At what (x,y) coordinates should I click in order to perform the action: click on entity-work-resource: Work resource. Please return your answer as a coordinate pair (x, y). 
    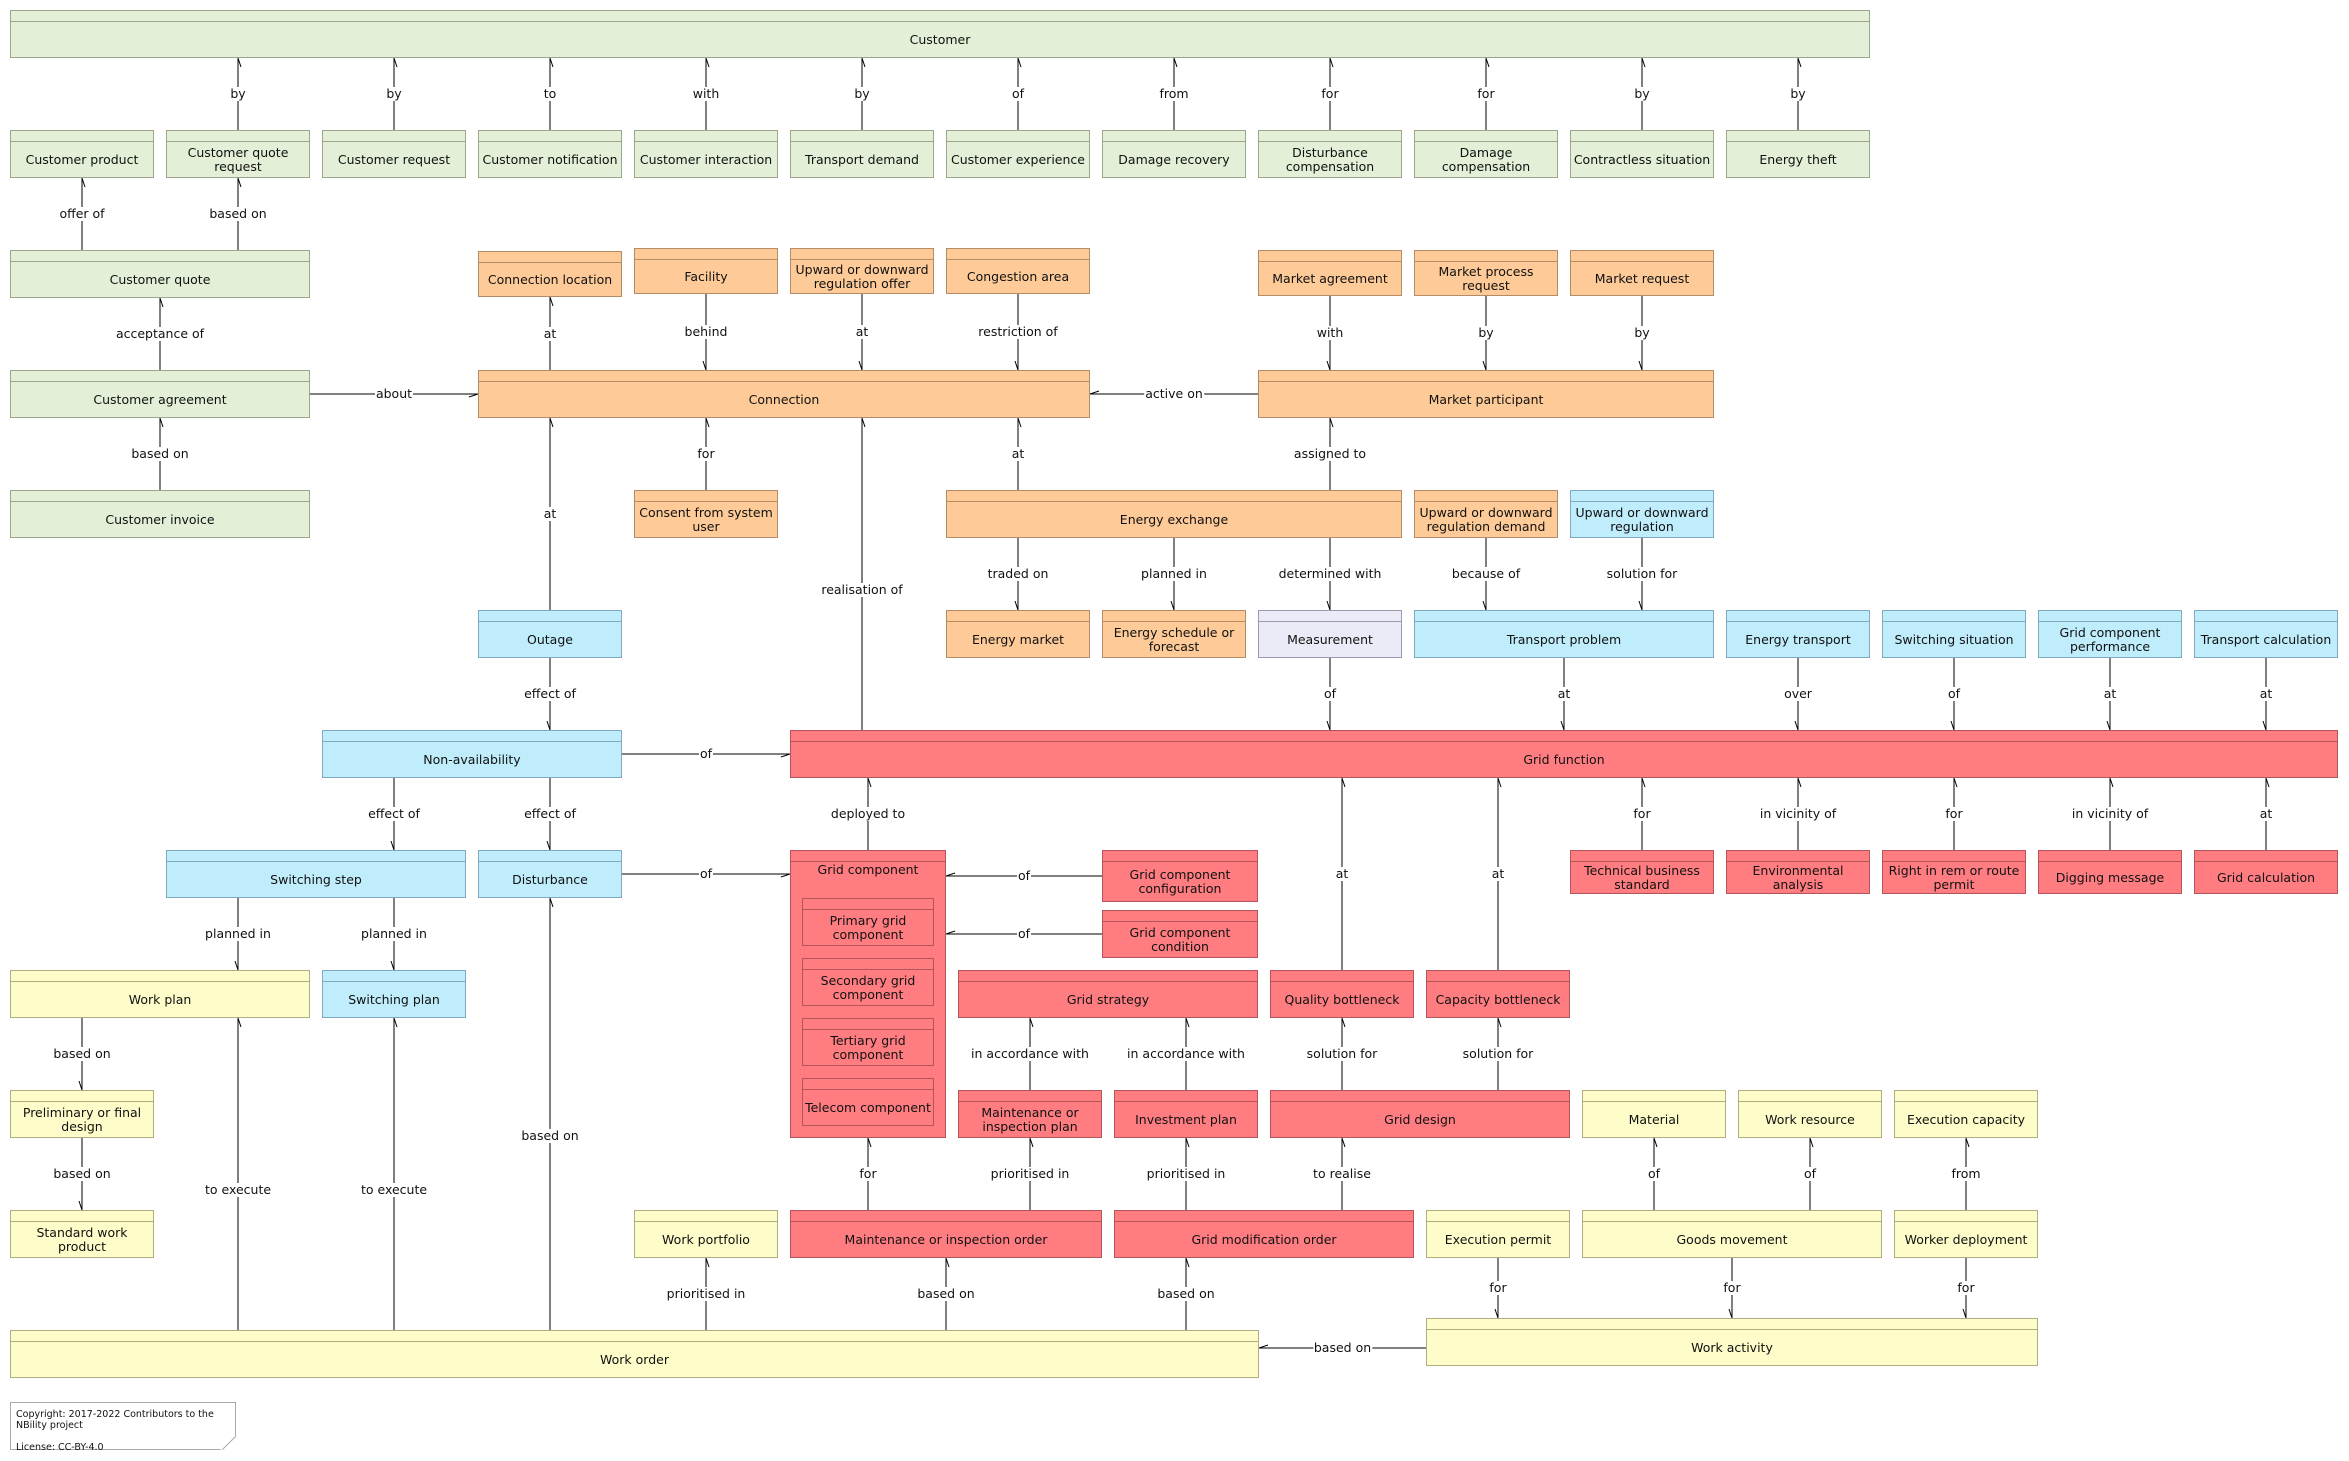
    Looking at the image, I should click on (1810, 1114).